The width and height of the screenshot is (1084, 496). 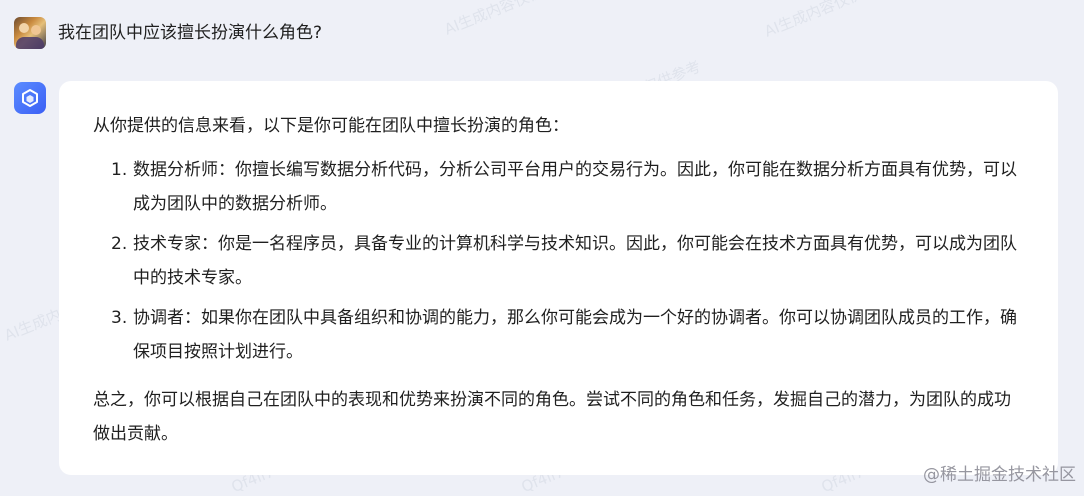 I want to click on source-watermark: @稀土掘金技术社区, so click(x=999, y=475).